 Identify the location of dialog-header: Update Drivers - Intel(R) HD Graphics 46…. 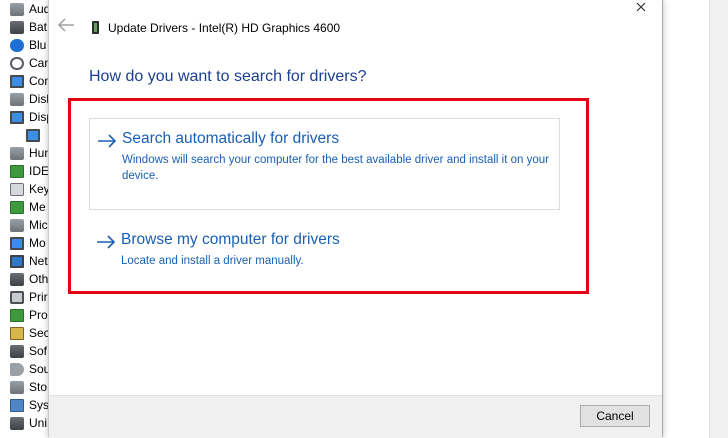
(355, 25).